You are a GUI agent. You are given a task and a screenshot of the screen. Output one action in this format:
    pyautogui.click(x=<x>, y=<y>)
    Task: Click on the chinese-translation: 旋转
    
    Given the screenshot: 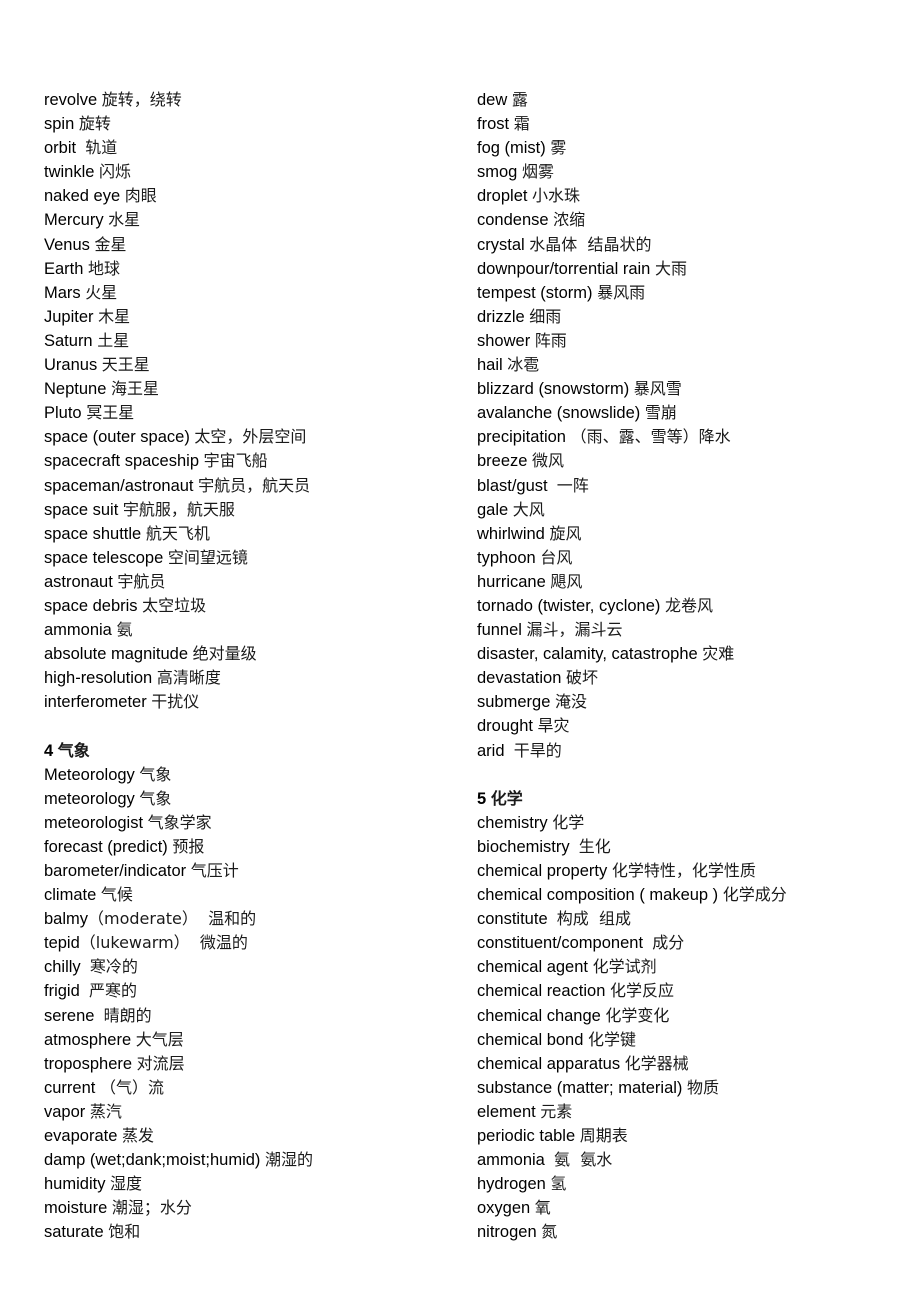 What is the action you would take?
    pyautogui.click(x=94, y=124)
    